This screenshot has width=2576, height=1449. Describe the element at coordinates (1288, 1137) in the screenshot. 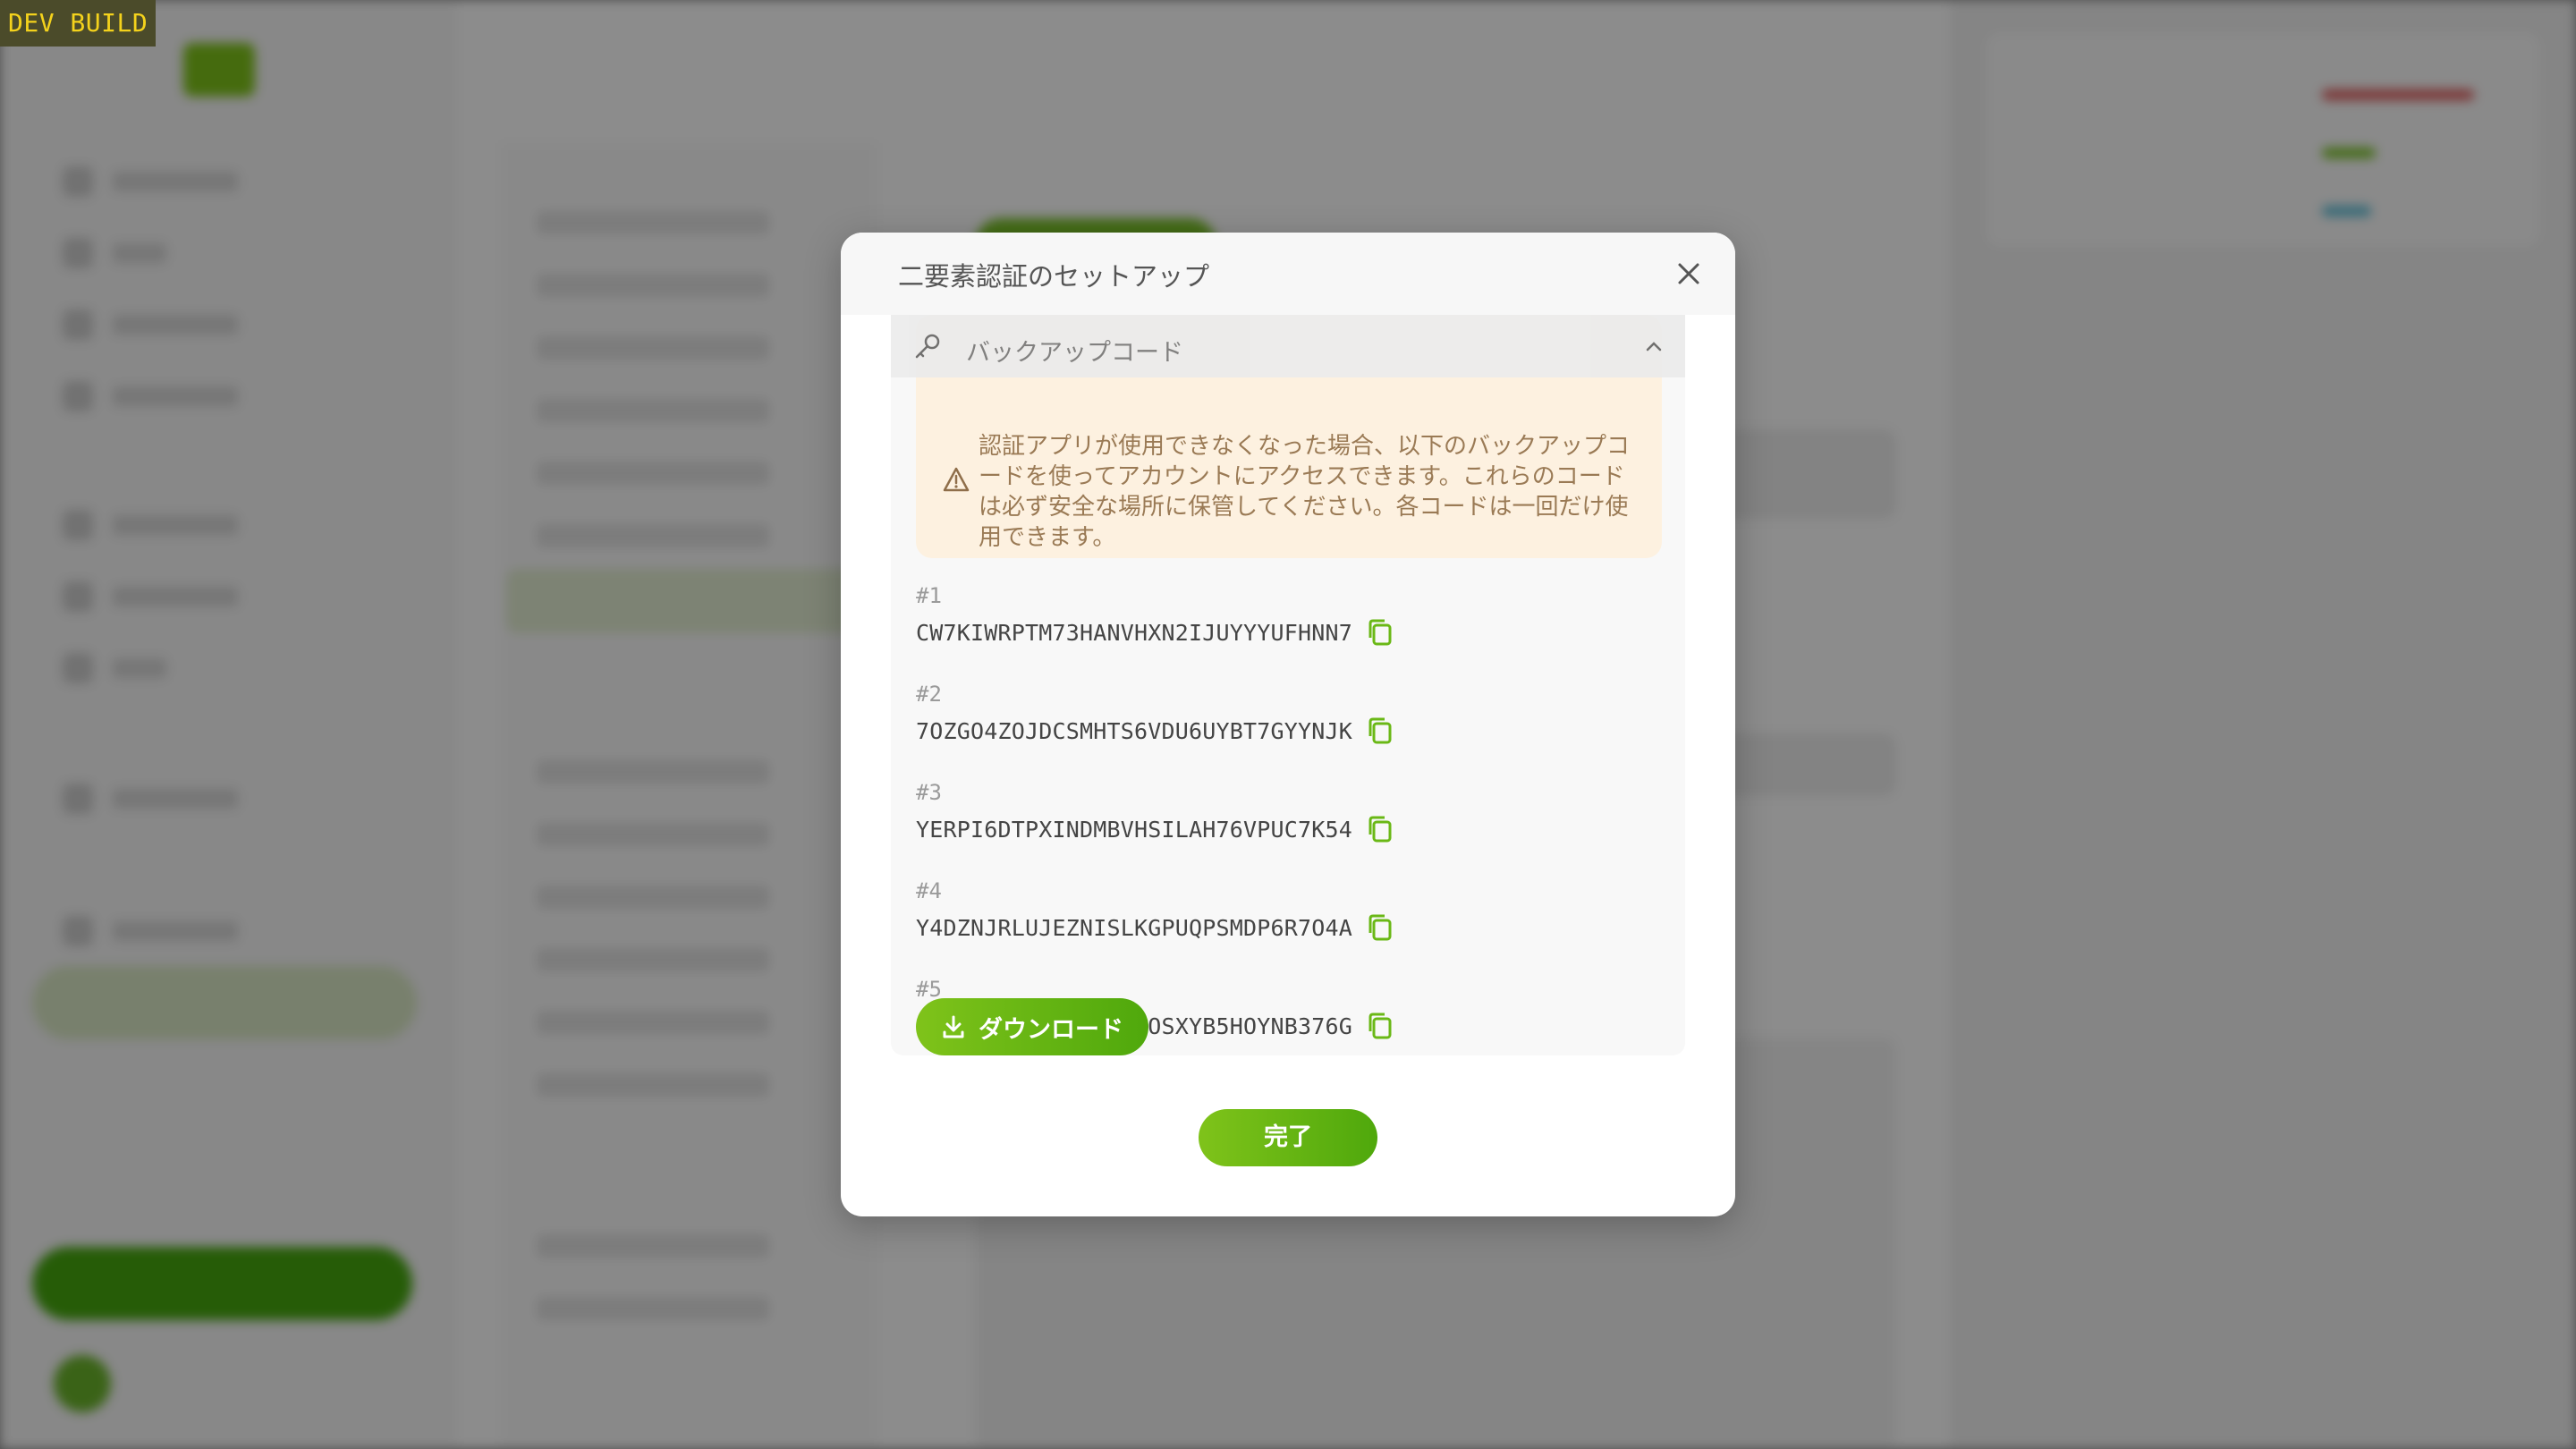

I see `done-button: 完了` at that location.